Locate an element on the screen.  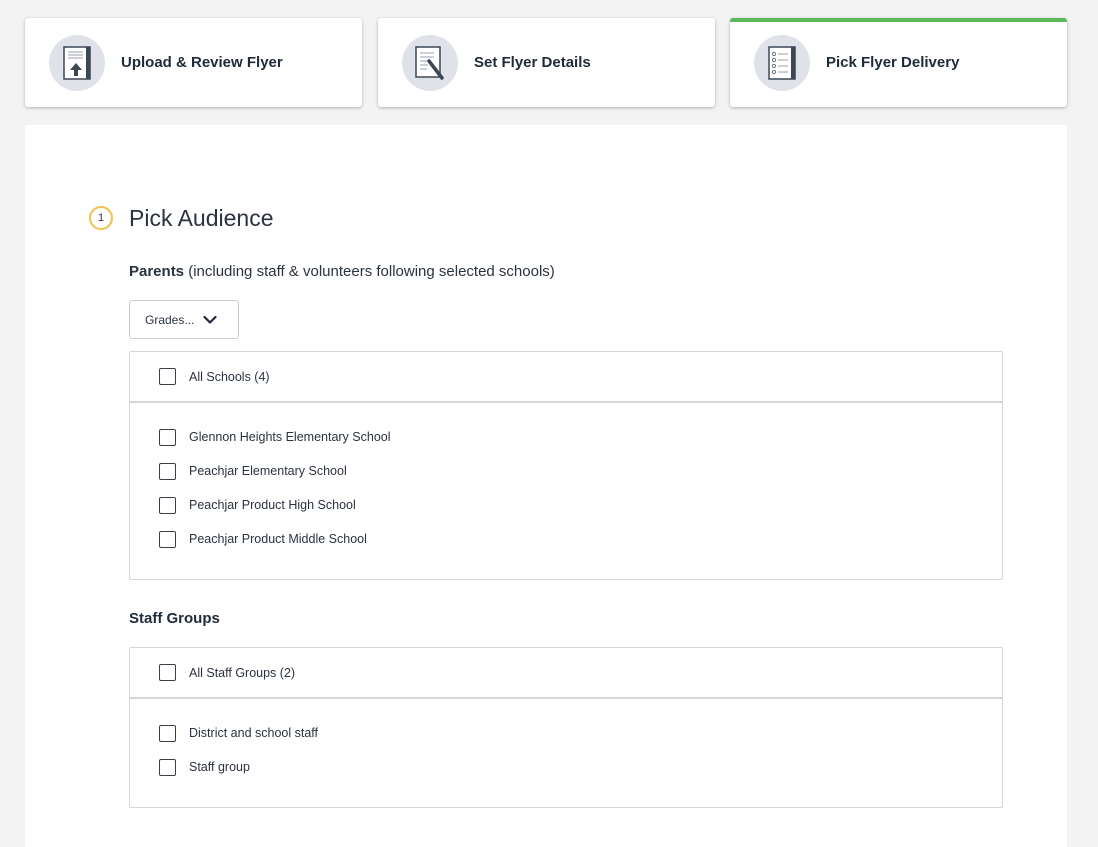
school-row: Peachjar Elementary School is located at coordinates (566, 471).